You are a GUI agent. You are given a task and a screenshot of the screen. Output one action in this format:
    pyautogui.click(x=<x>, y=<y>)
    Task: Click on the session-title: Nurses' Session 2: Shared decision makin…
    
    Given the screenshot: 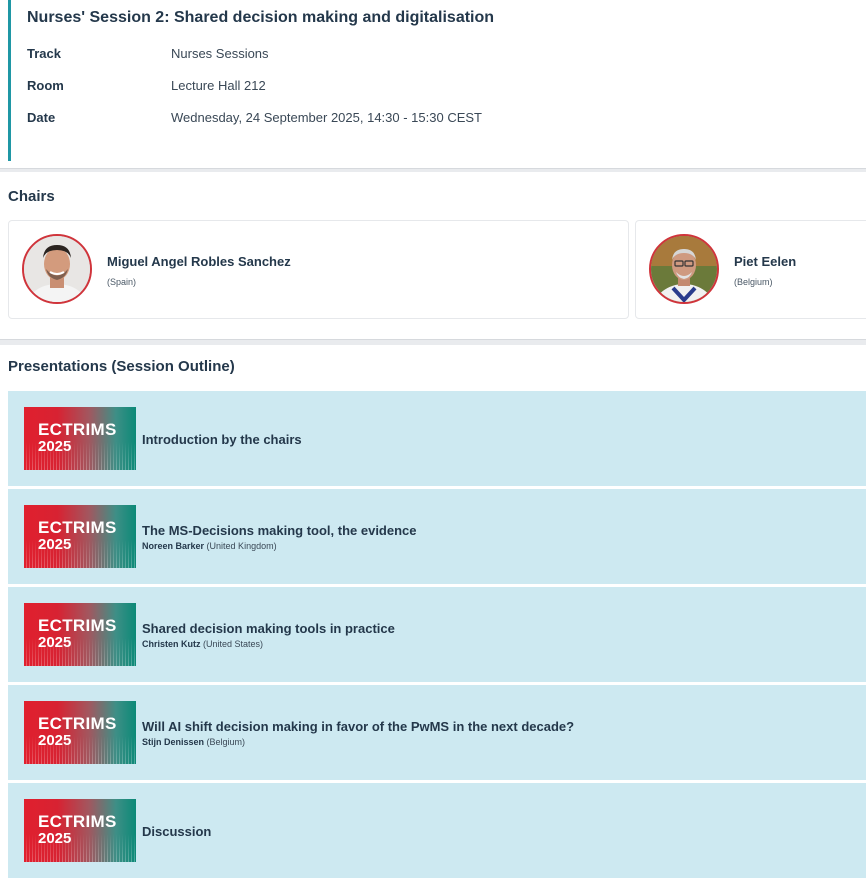 What is the action you would take?
    pyautogui.click(x=261, y=17)
    